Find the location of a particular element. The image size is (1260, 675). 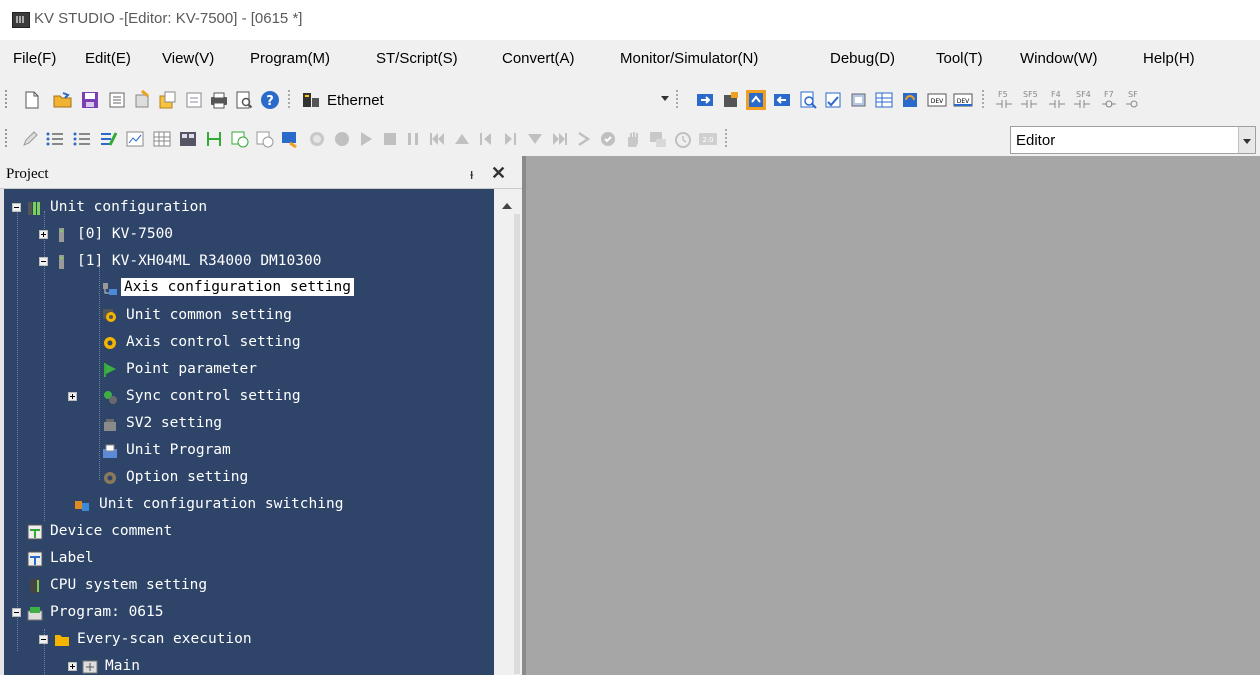

step-up-icon is located at coordinates (462, 139).